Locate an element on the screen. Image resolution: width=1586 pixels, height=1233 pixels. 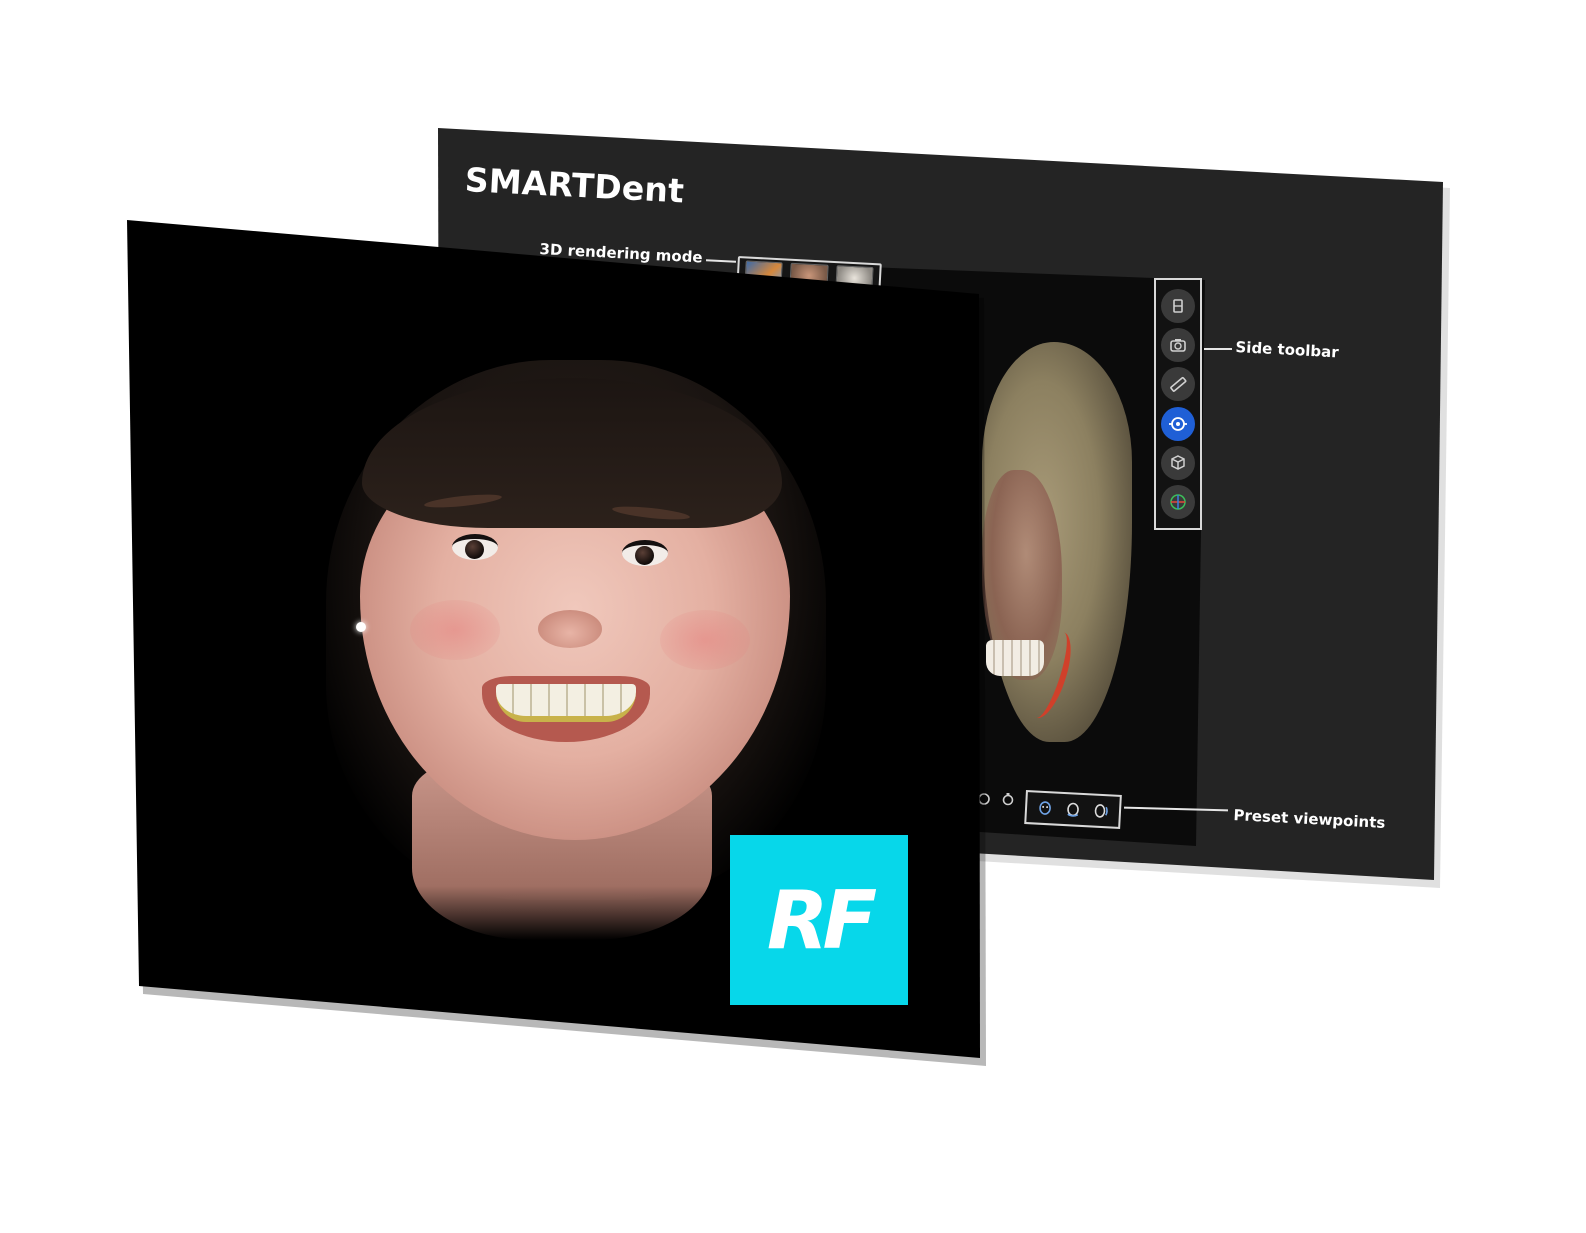
preset-viewpoints-bar is located at coordinates (1073, 809).